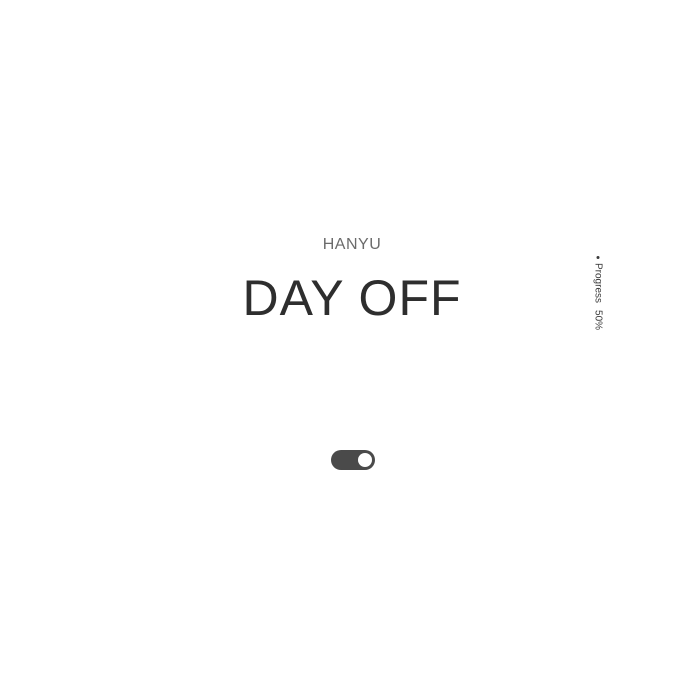 This screenshot has height=700, width=700. I want to click on progress-label: Progress, so click(598, 283).